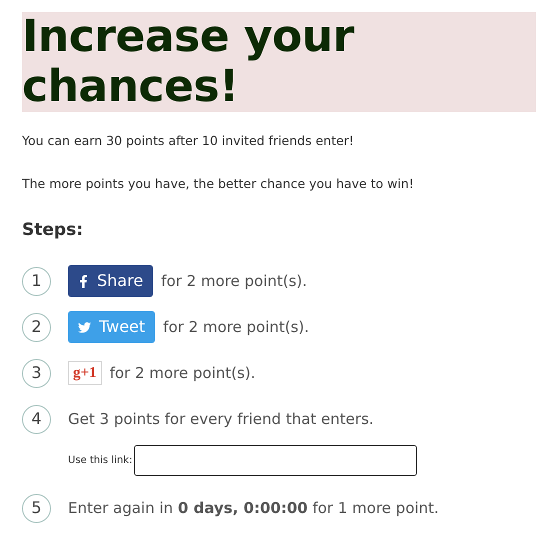 This screenshot has width=548, height=550. I want to click on facebook-icon, so click(83, 281).